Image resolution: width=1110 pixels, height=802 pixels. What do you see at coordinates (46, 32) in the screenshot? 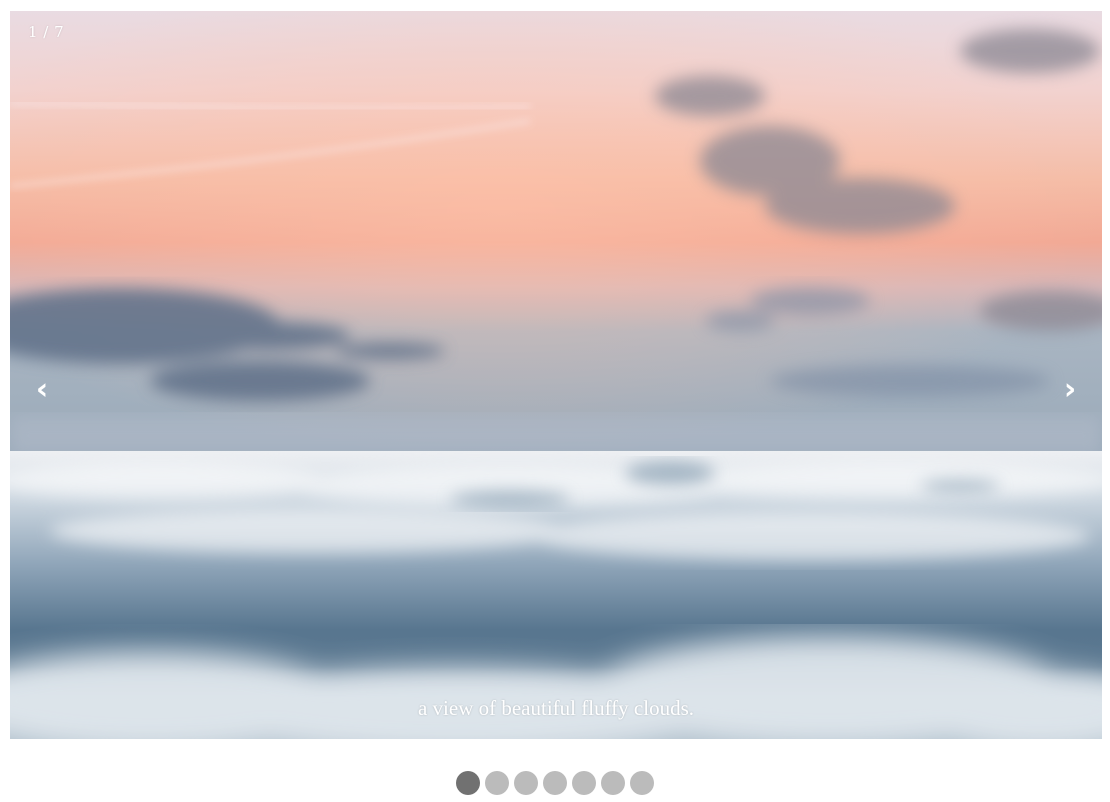
I see `slide-counter: 1 / 7` at bounding box center [46, 32].